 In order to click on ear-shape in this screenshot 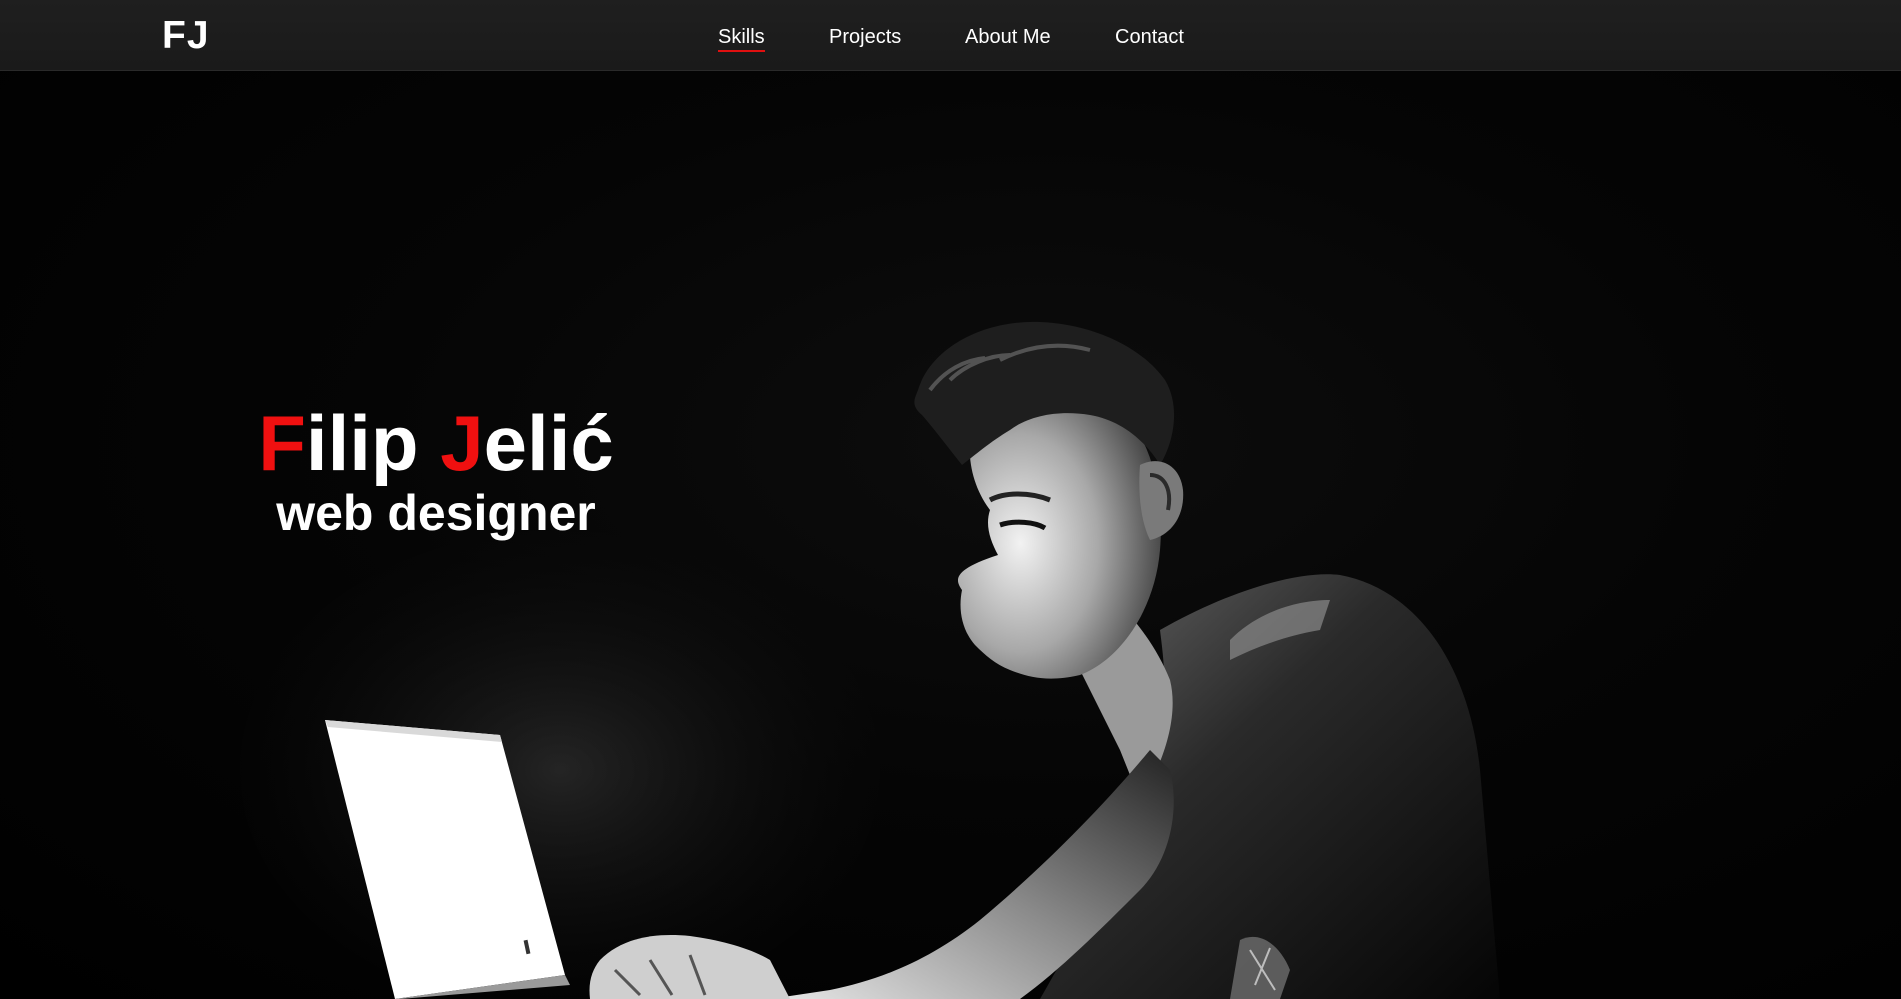, I will do `click(1161, 500)`.